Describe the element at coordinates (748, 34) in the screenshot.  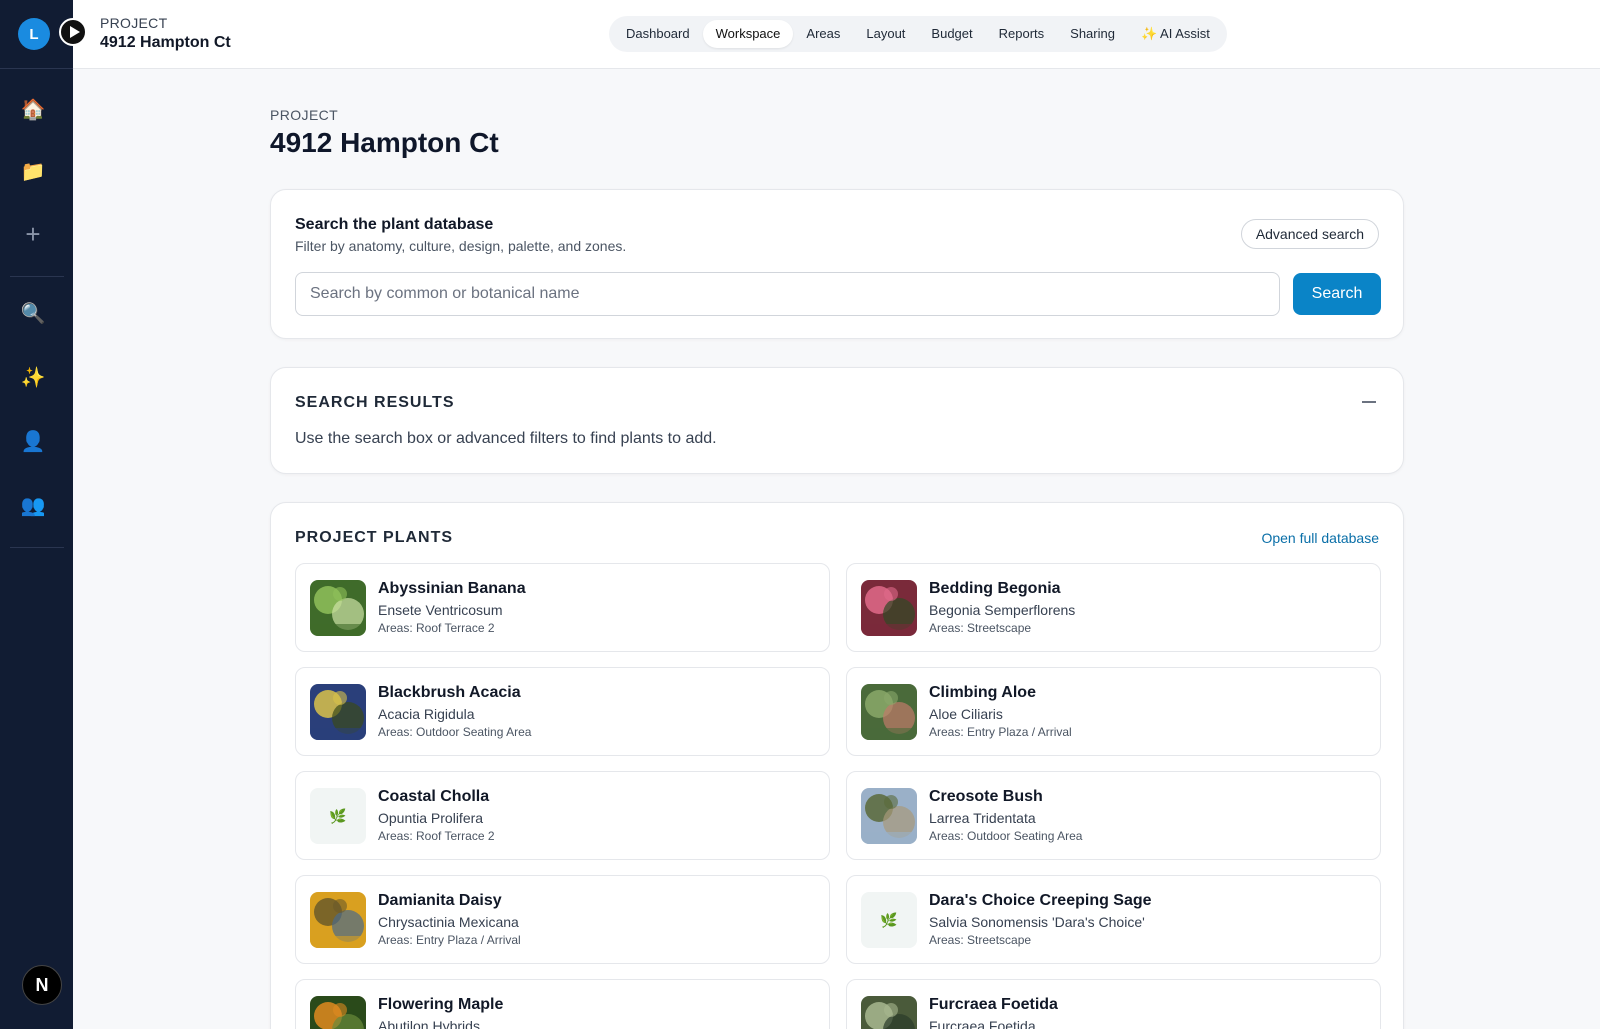
I see `tab-workspace: Workspace` at that location.